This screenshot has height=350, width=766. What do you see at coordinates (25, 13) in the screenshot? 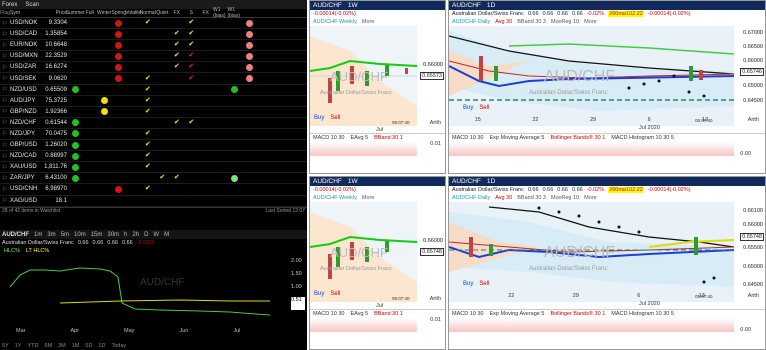
I see `col-sym: Sym` at bounding box center [25, 13].